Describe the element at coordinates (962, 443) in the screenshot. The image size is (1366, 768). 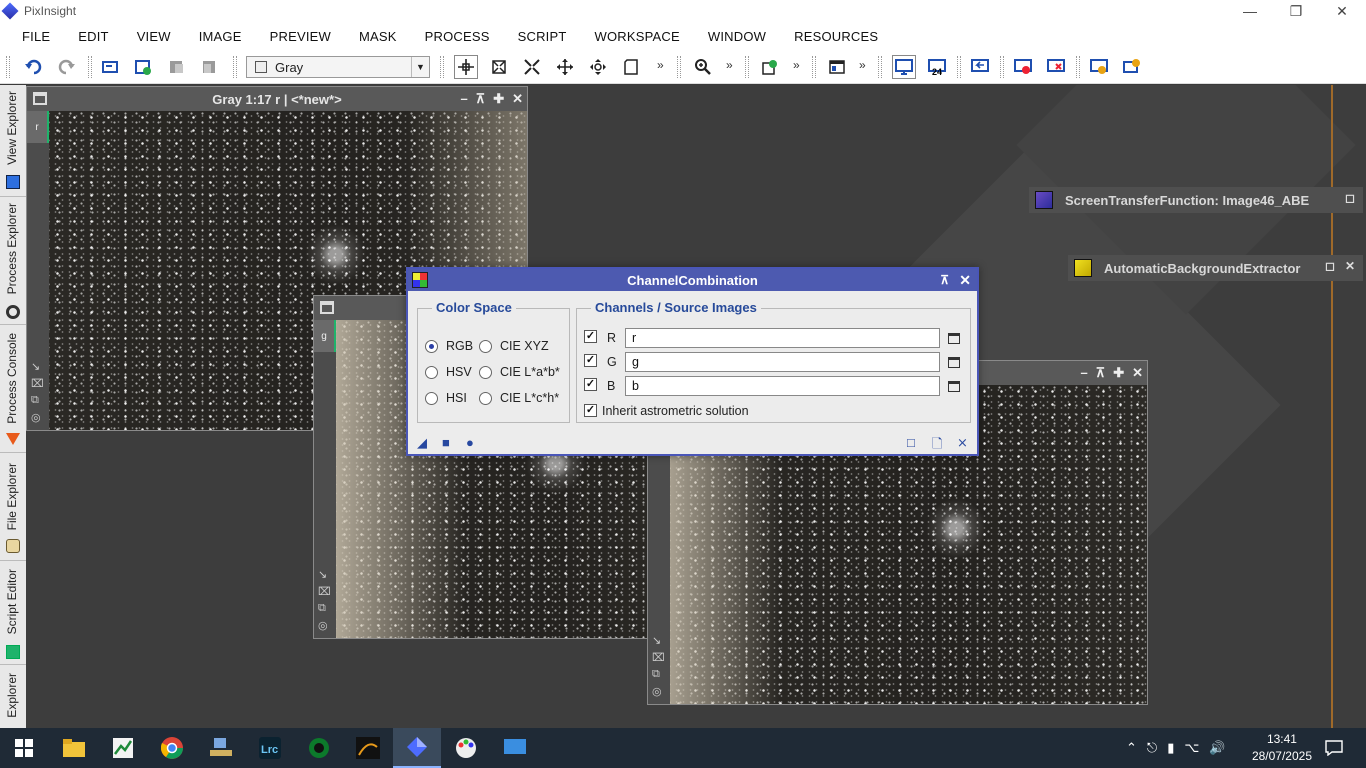
I see `reset-icon: ⨯` at that location.